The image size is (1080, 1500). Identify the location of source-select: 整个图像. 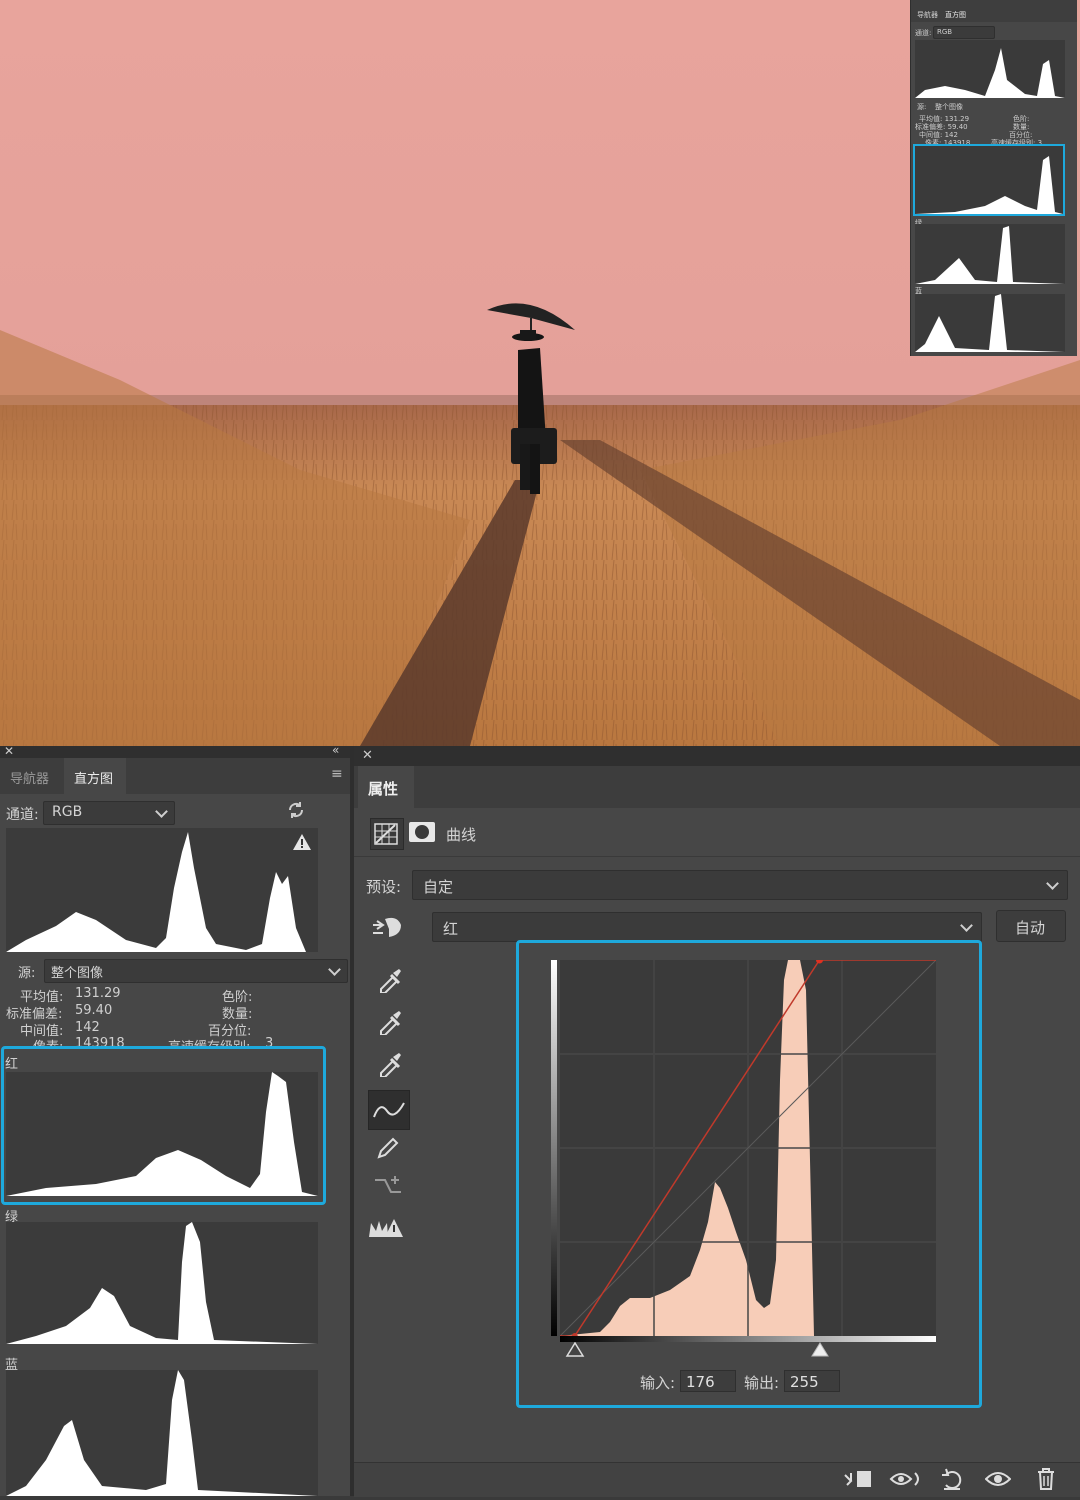
(196, 971).